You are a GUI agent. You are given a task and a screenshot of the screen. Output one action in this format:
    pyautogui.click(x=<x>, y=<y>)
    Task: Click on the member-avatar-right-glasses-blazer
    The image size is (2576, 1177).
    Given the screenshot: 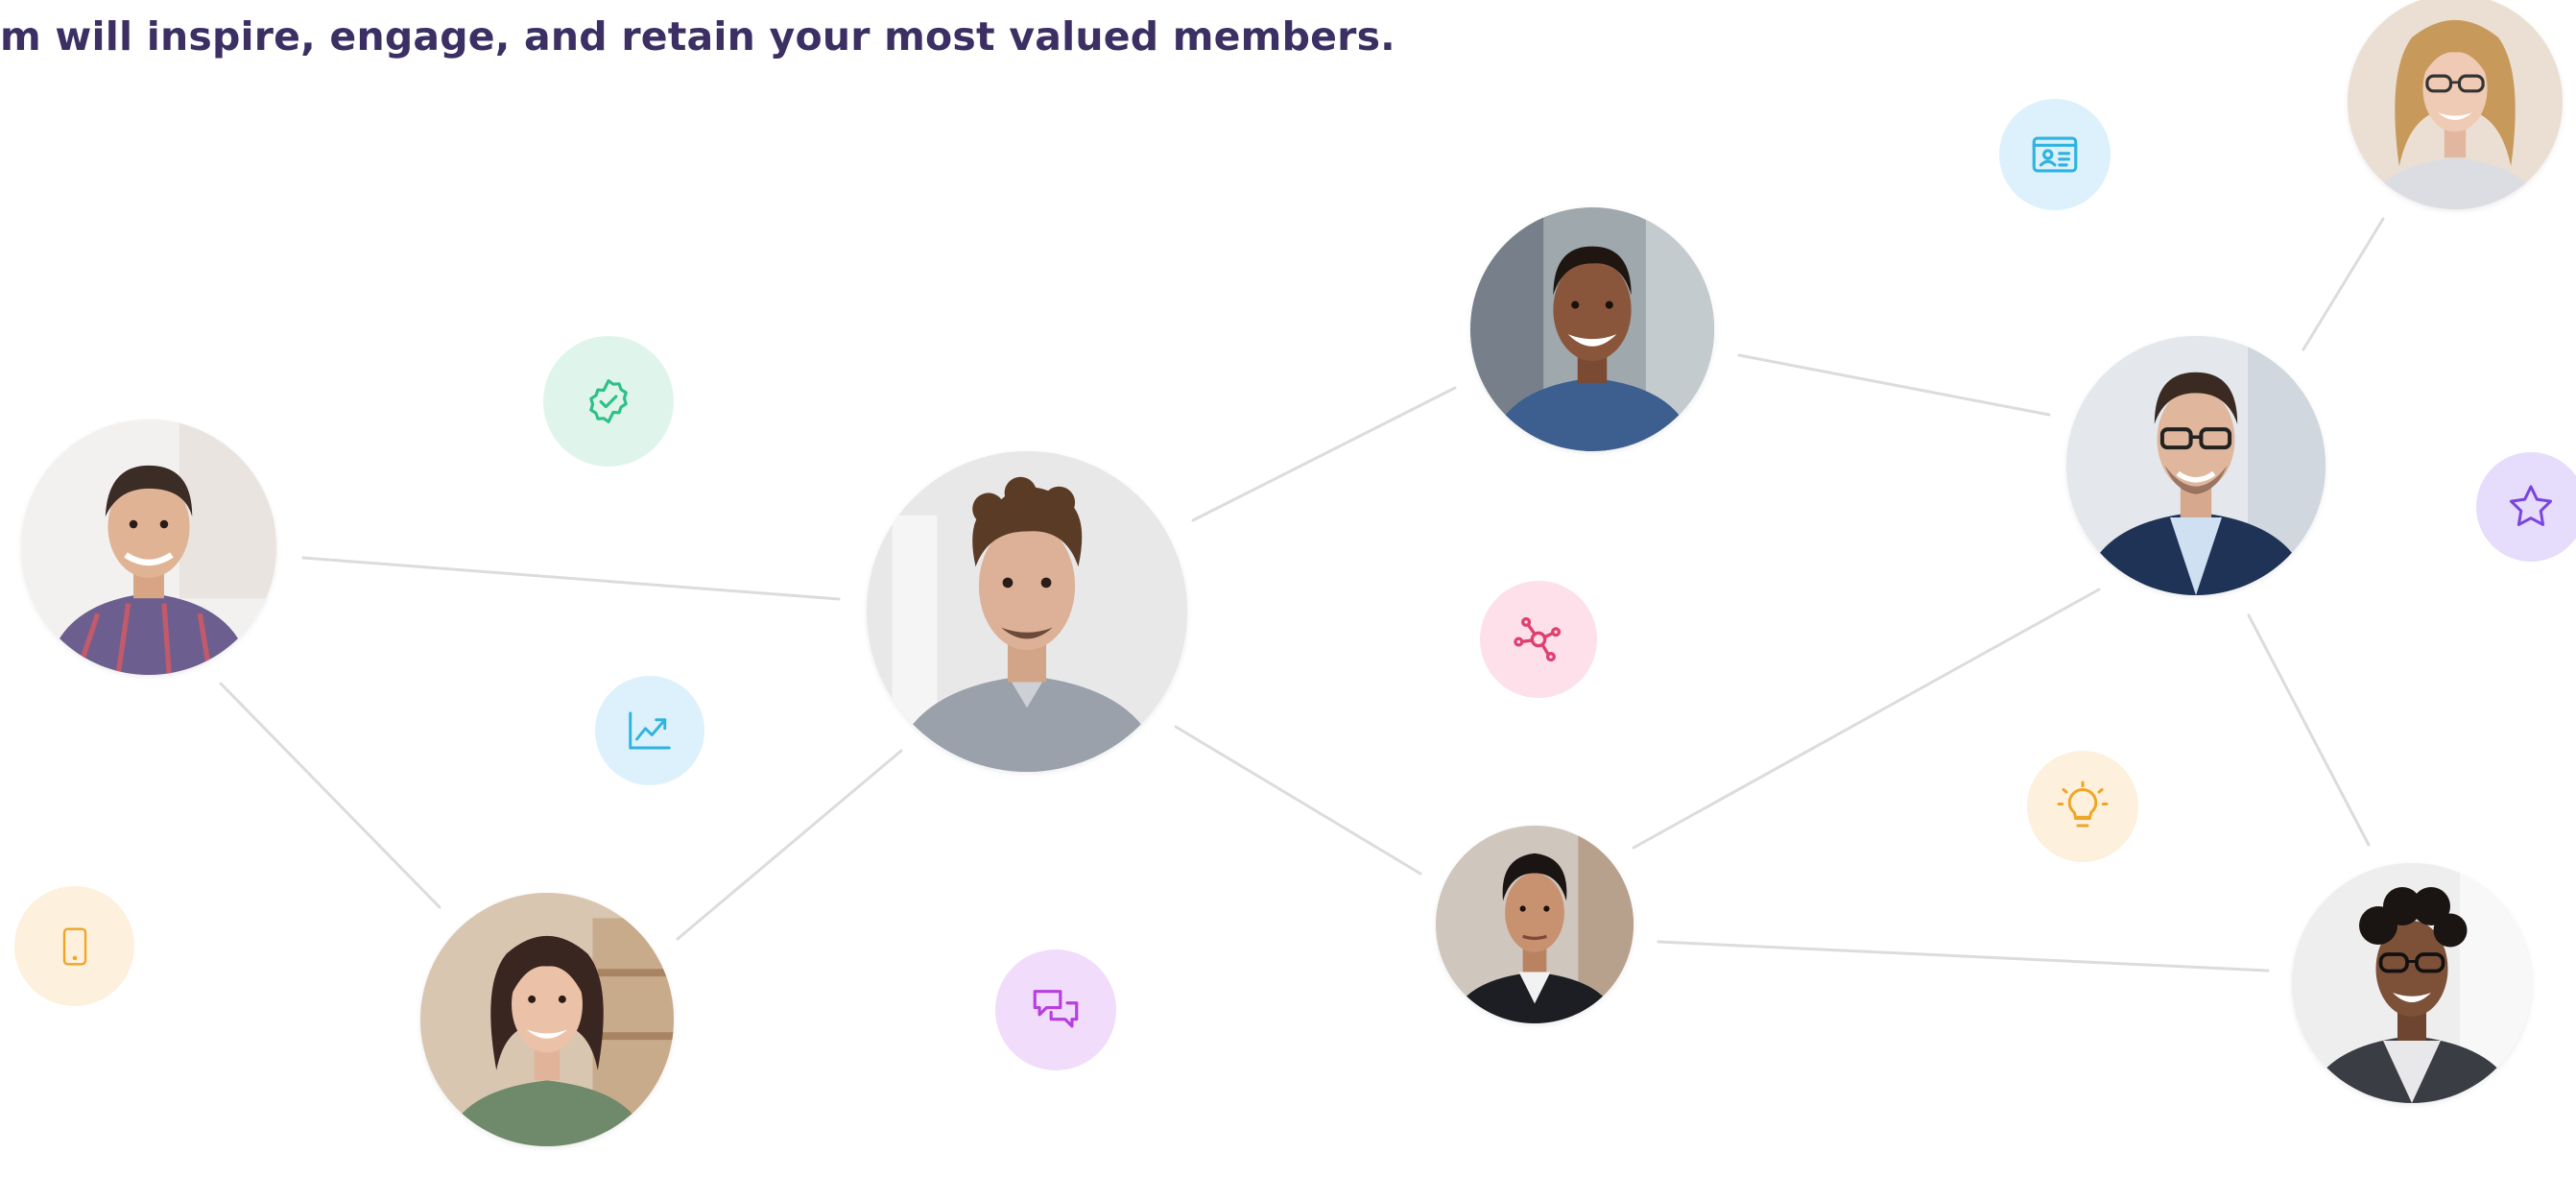 What is the action you would take?
    pyautogui.click(x=2196, y=465)
    